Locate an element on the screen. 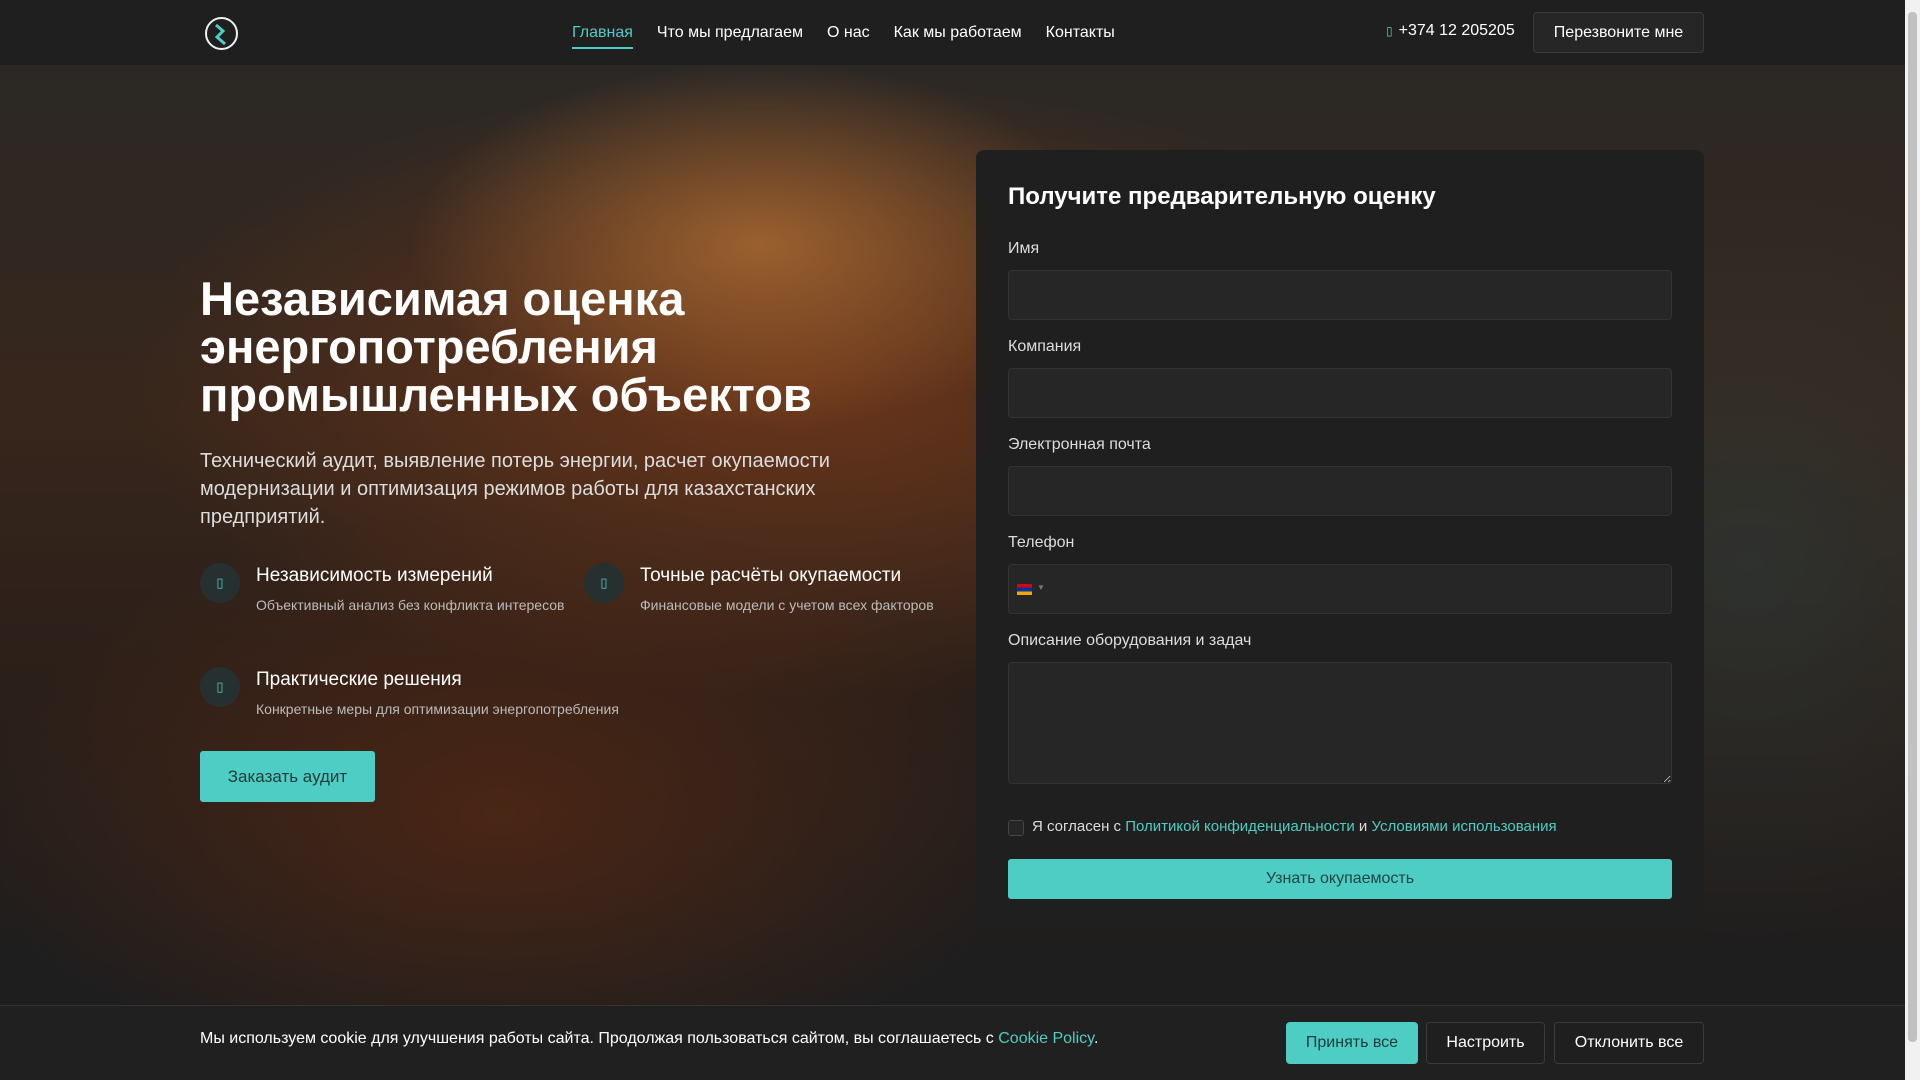 The image size is (1920, 1080). submit-button: Узнать окупаемость is located at coordinates (1340, 879).